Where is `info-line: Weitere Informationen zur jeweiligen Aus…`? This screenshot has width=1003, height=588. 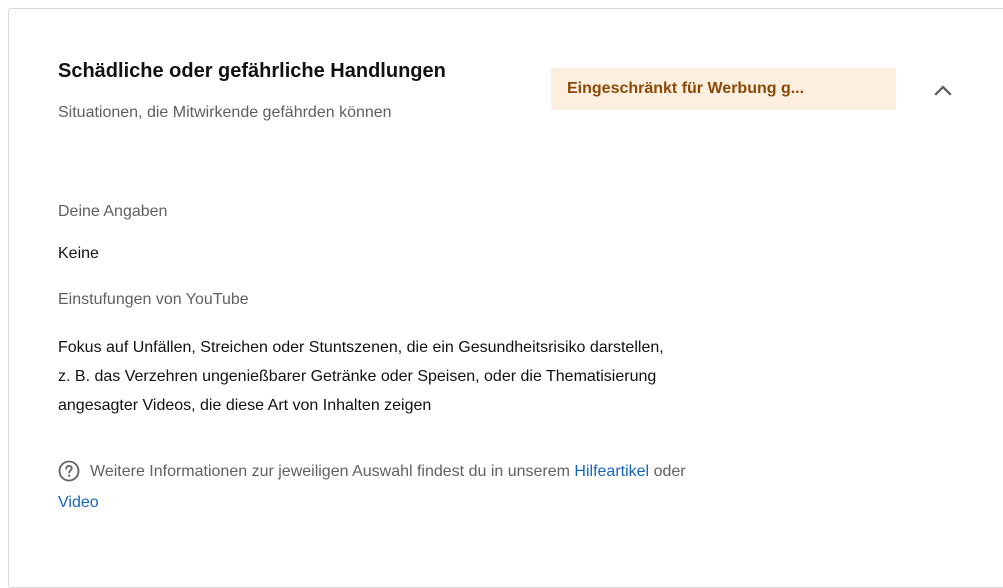
info-line: Weitere Informationen zur jeweiligen Aus… is located at coordinates (518, 471).